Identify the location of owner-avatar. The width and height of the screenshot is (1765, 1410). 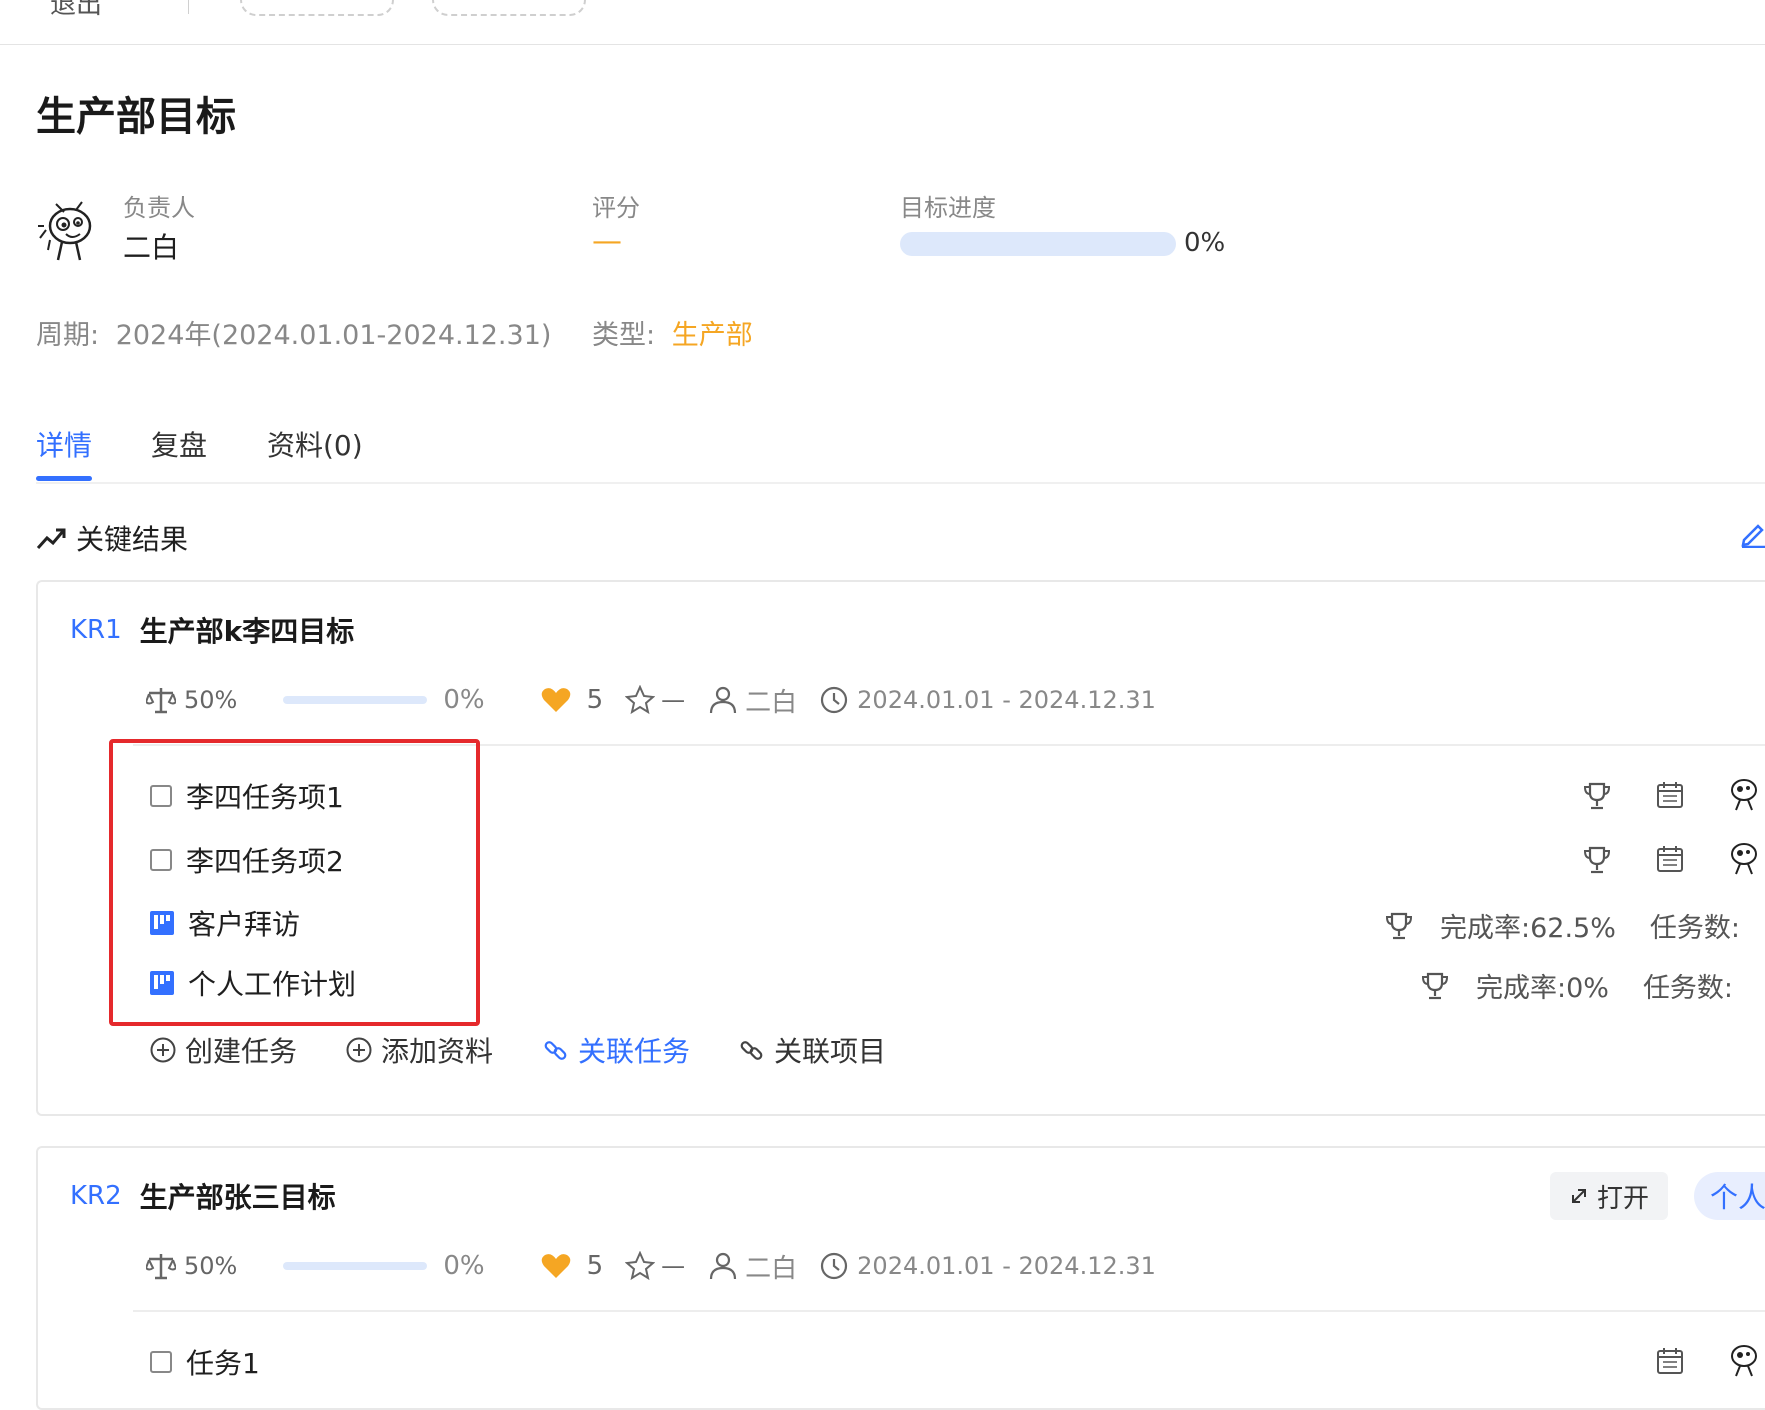
(68, 232).